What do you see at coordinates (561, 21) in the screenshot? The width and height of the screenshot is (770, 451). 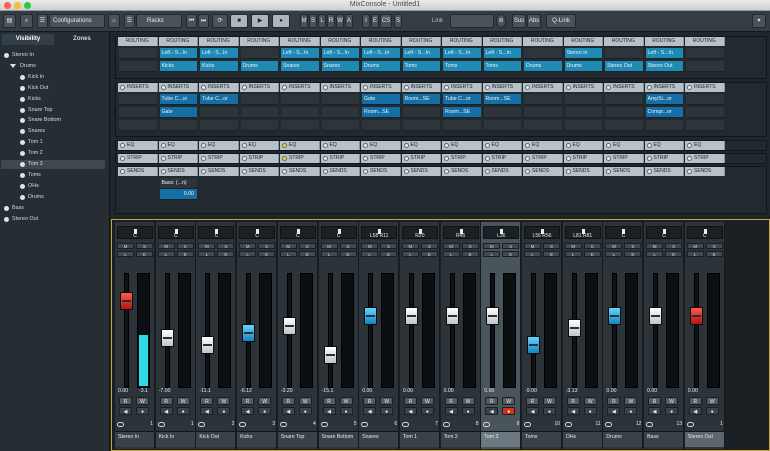 I see `qlink-button: Q-Link` at bounding box center [561, 21].